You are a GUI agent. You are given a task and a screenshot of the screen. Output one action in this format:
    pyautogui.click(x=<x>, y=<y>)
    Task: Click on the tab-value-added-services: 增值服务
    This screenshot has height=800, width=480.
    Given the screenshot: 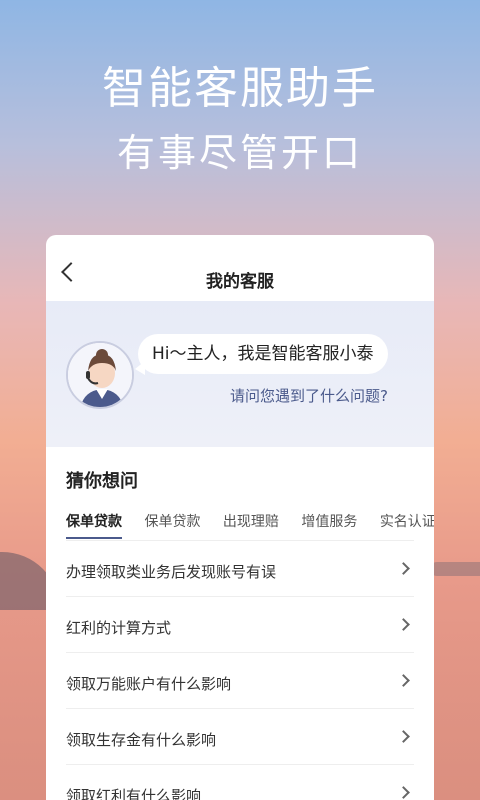 What is the action you would take?
    pyautogui.click(x=329, y=521)
    